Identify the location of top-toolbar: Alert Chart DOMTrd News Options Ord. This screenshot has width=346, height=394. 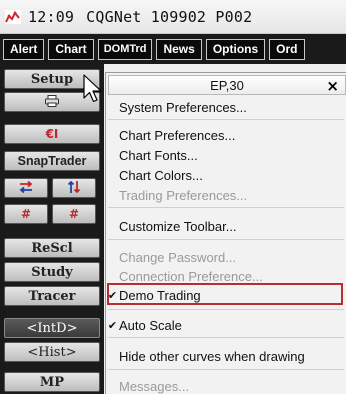
(173, 49).